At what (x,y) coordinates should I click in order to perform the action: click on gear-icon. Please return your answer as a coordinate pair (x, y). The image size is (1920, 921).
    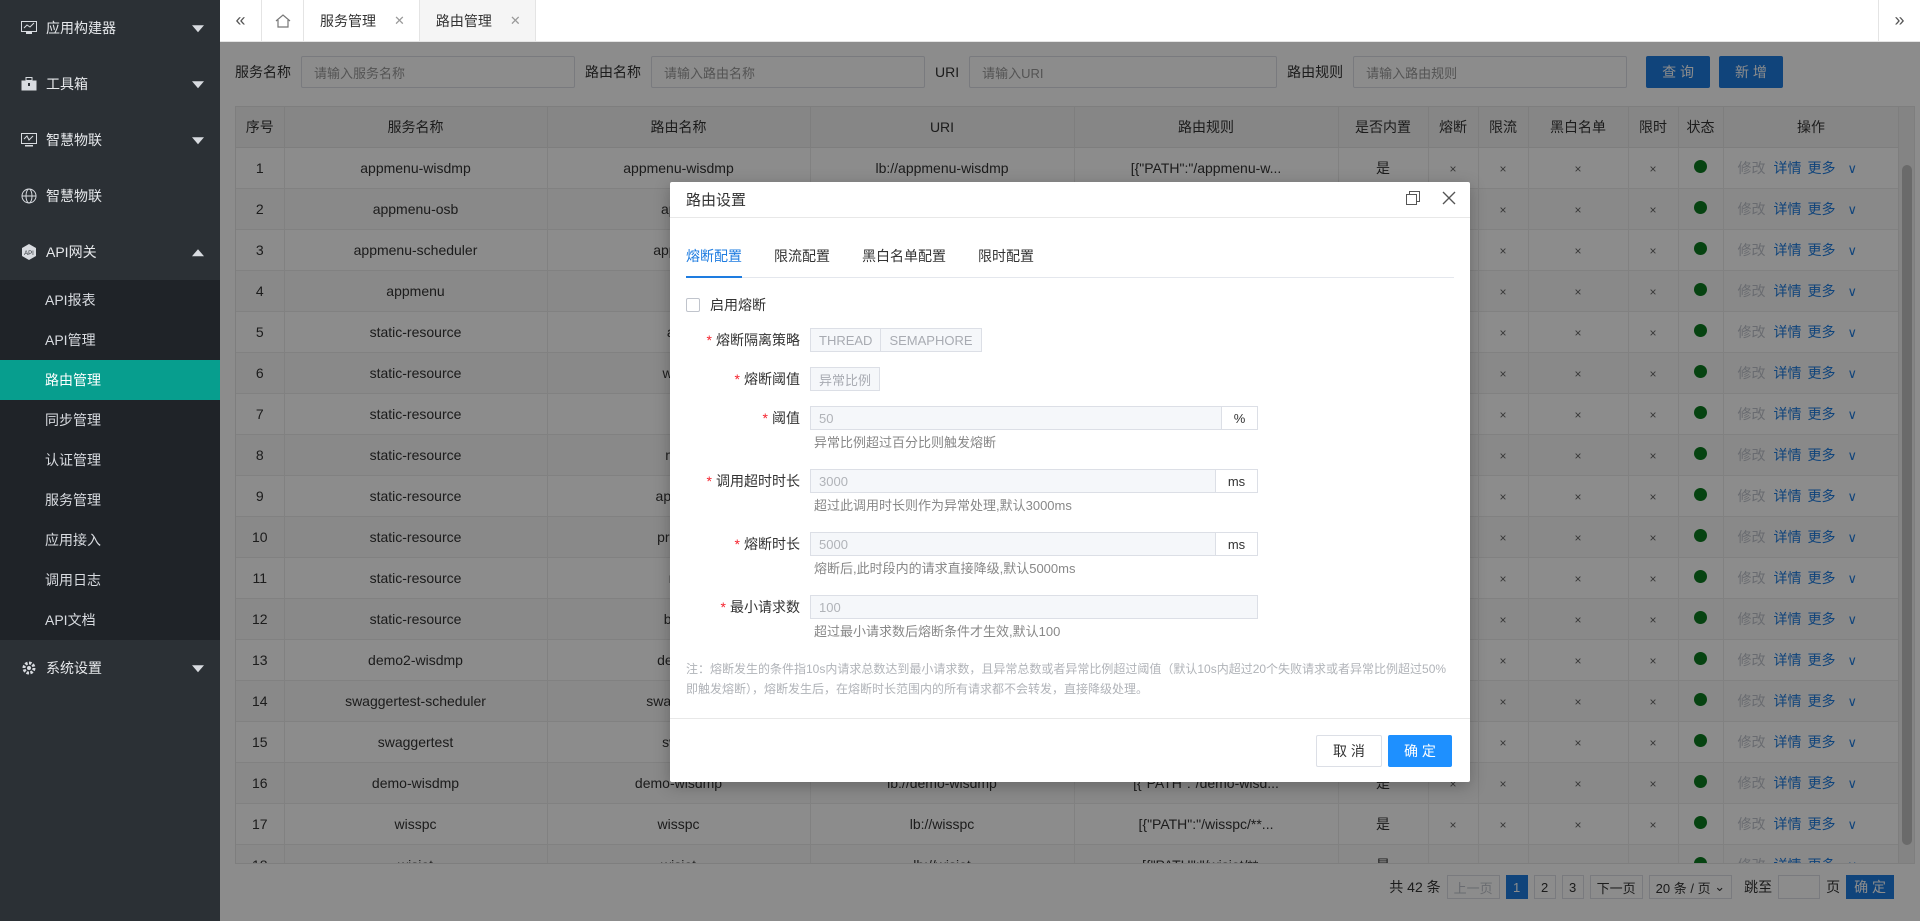
    Looking at the image, I should click on (29, 668).